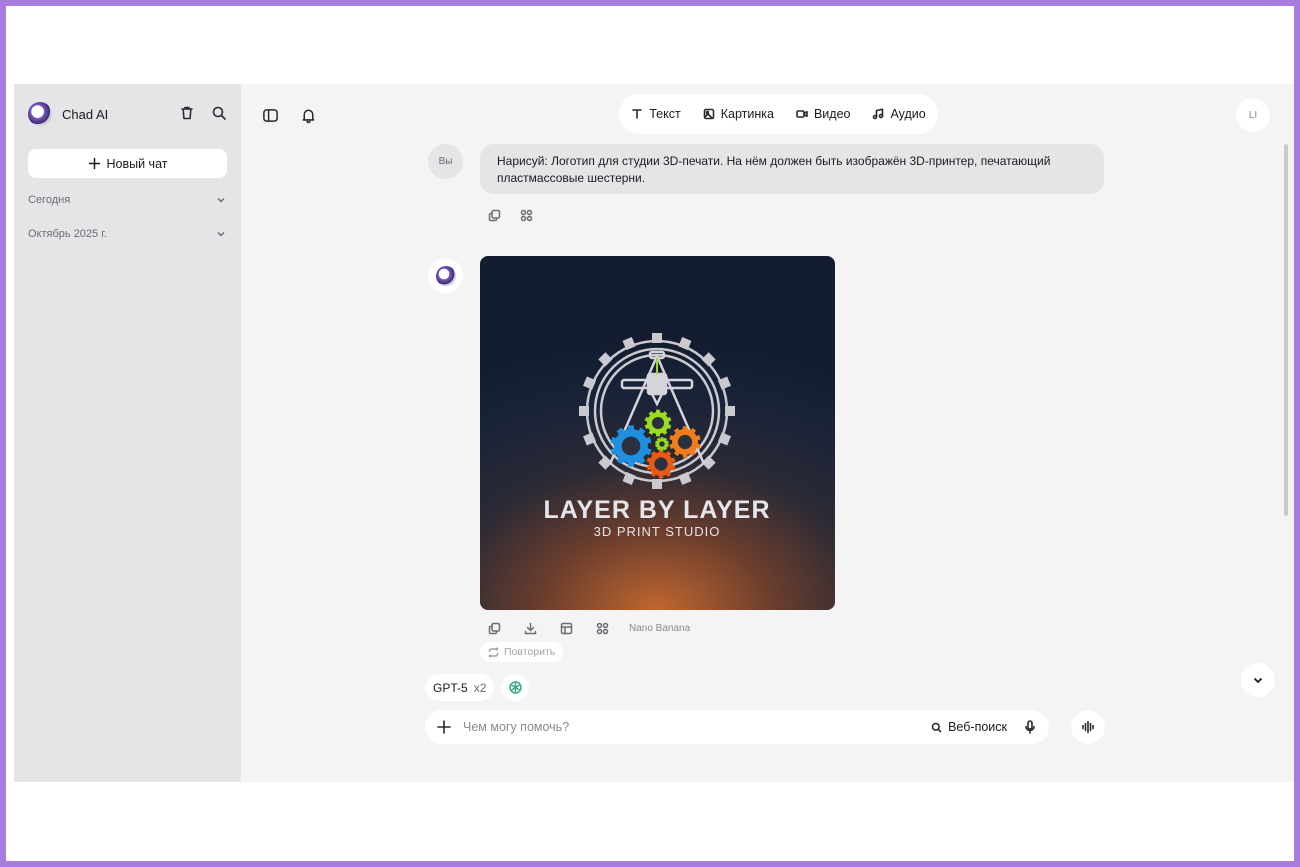 Image resolution: width=1300 pixels, height=867 pixels. I want to click on sidebar-toggle-icon, so click(270, 115).